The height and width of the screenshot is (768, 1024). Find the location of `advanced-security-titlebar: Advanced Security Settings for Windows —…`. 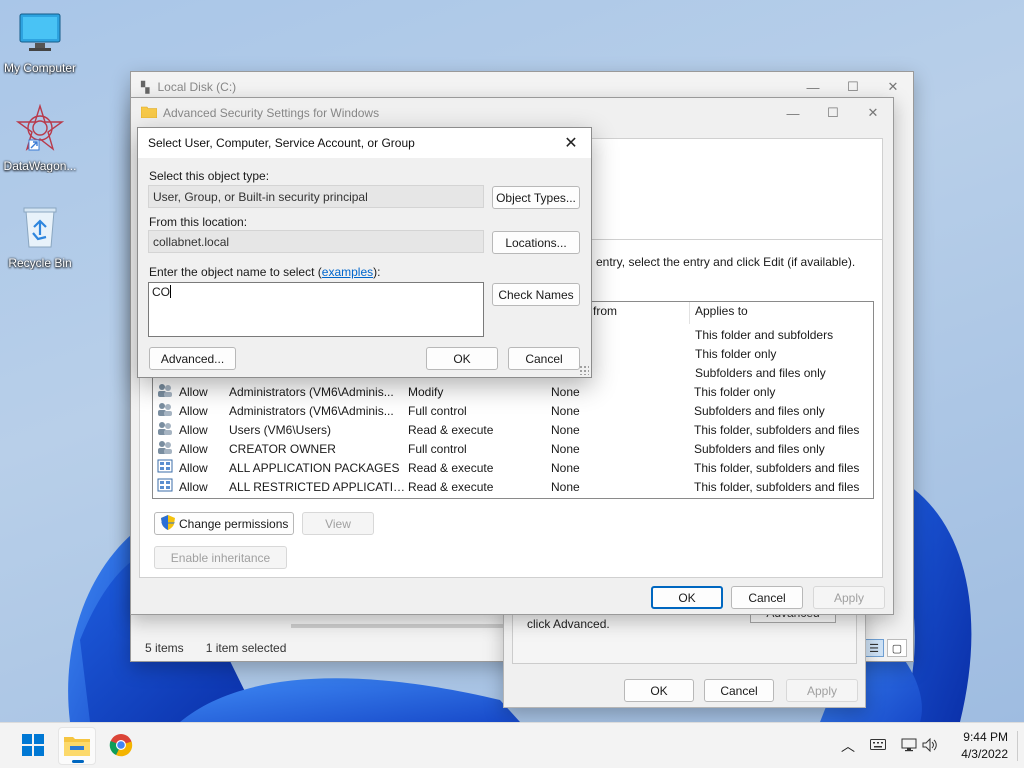

advanced-security-titlebar: Advanced Security Settings for Windows —… is located at coordinates (512, 113).